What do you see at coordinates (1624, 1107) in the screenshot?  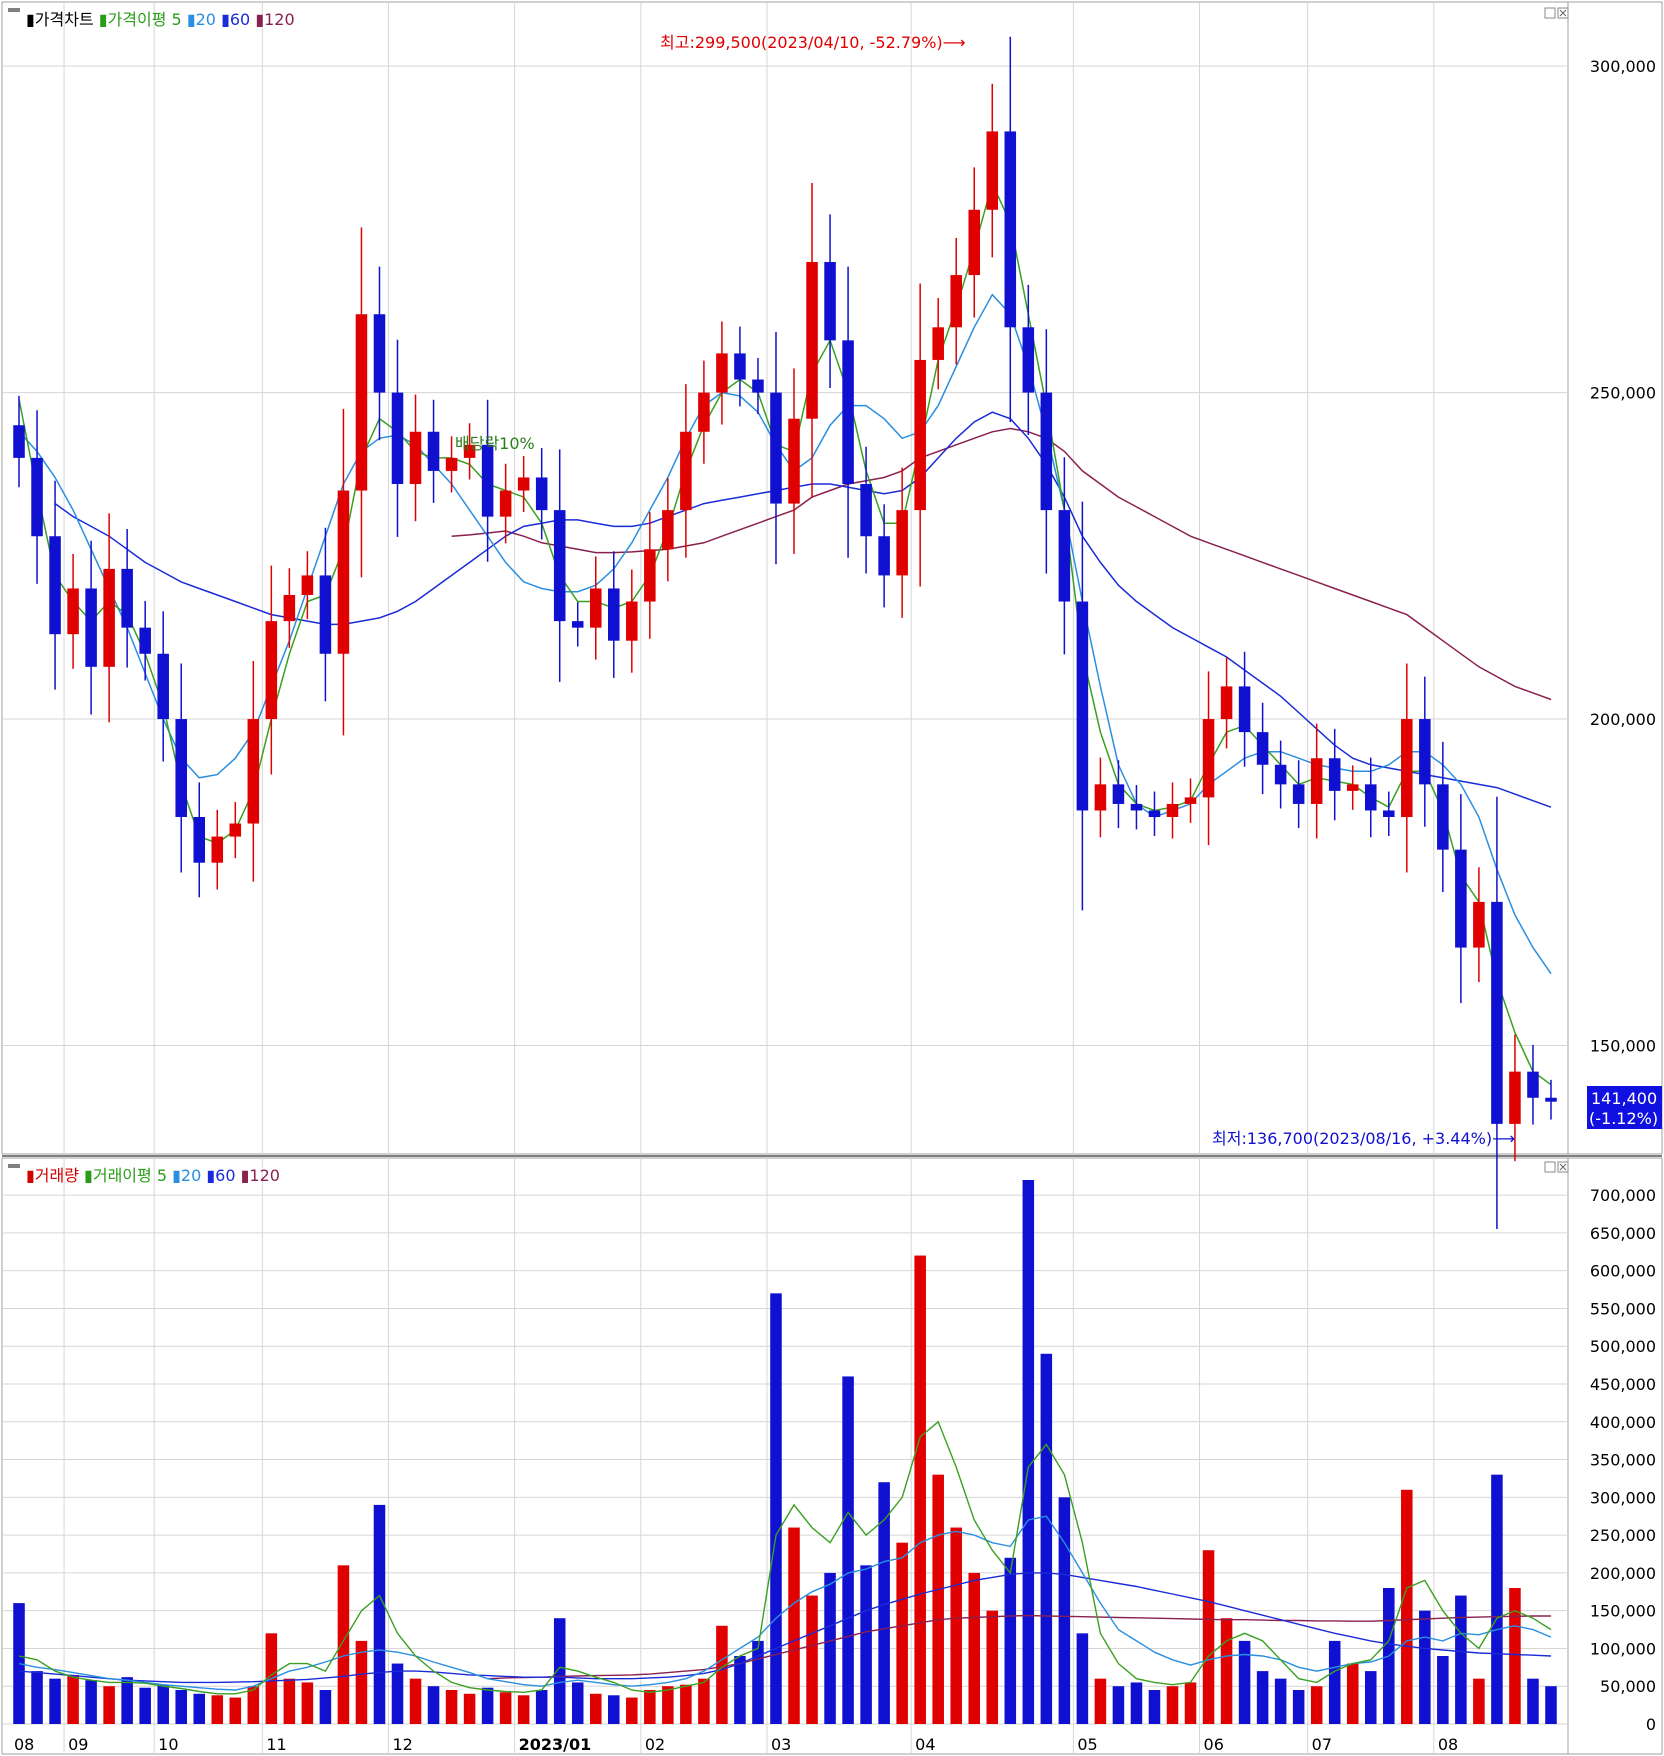 I see `current-price-badge: 141,400 (-1.12%)` at bounding box center [1624, 1107].